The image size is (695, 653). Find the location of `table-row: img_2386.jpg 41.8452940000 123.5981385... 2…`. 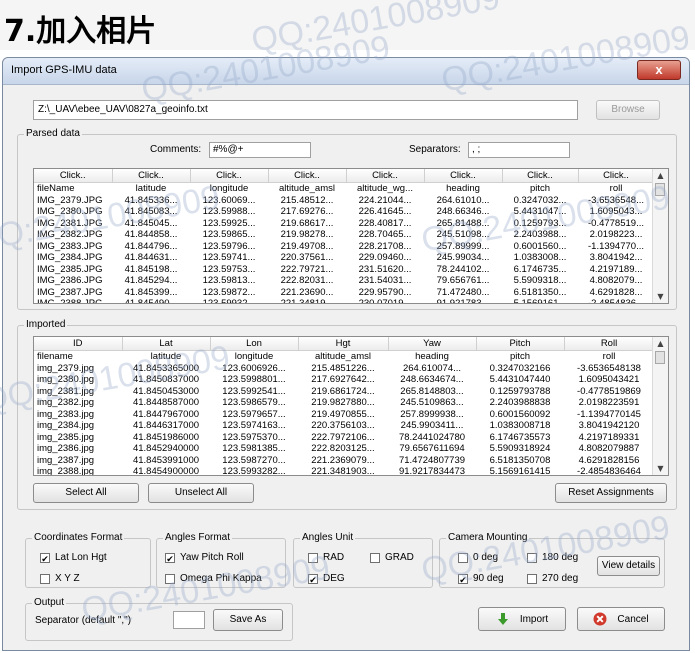

table-row: img_2386.jpg 41.8452940000 123.5981385... 2… is located at coordinates (344, 449).